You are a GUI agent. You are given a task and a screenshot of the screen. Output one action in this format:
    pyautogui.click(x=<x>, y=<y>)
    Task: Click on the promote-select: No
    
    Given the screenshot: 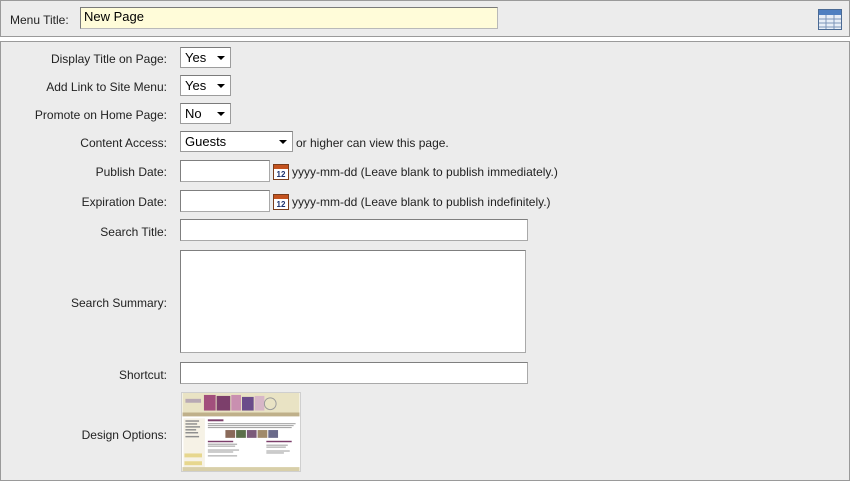 What is the action you would take?
    pyautogui.click(x=205, y=113)
    